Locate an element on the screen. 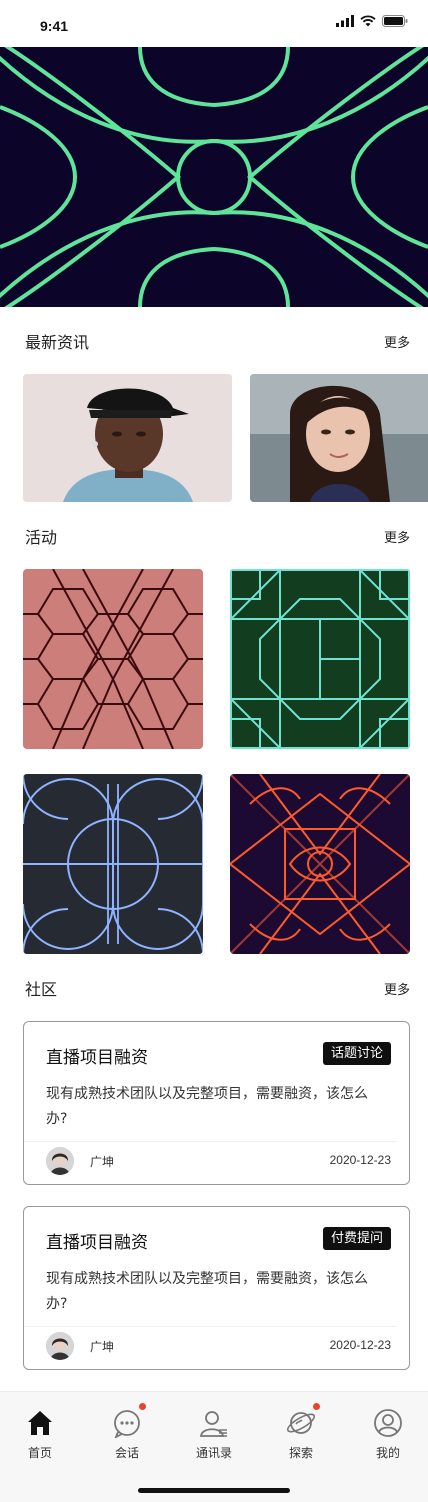  square-frames-pattern-image is located at coordinates (320, 659).